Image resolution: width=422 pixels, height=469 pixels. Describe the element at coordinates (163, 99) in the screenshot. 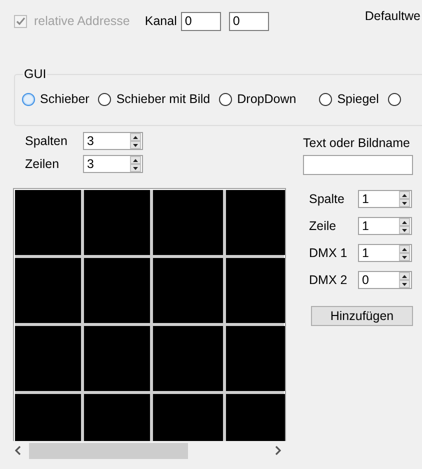

I see `radio-label: Schieber mit Bild` at that location.